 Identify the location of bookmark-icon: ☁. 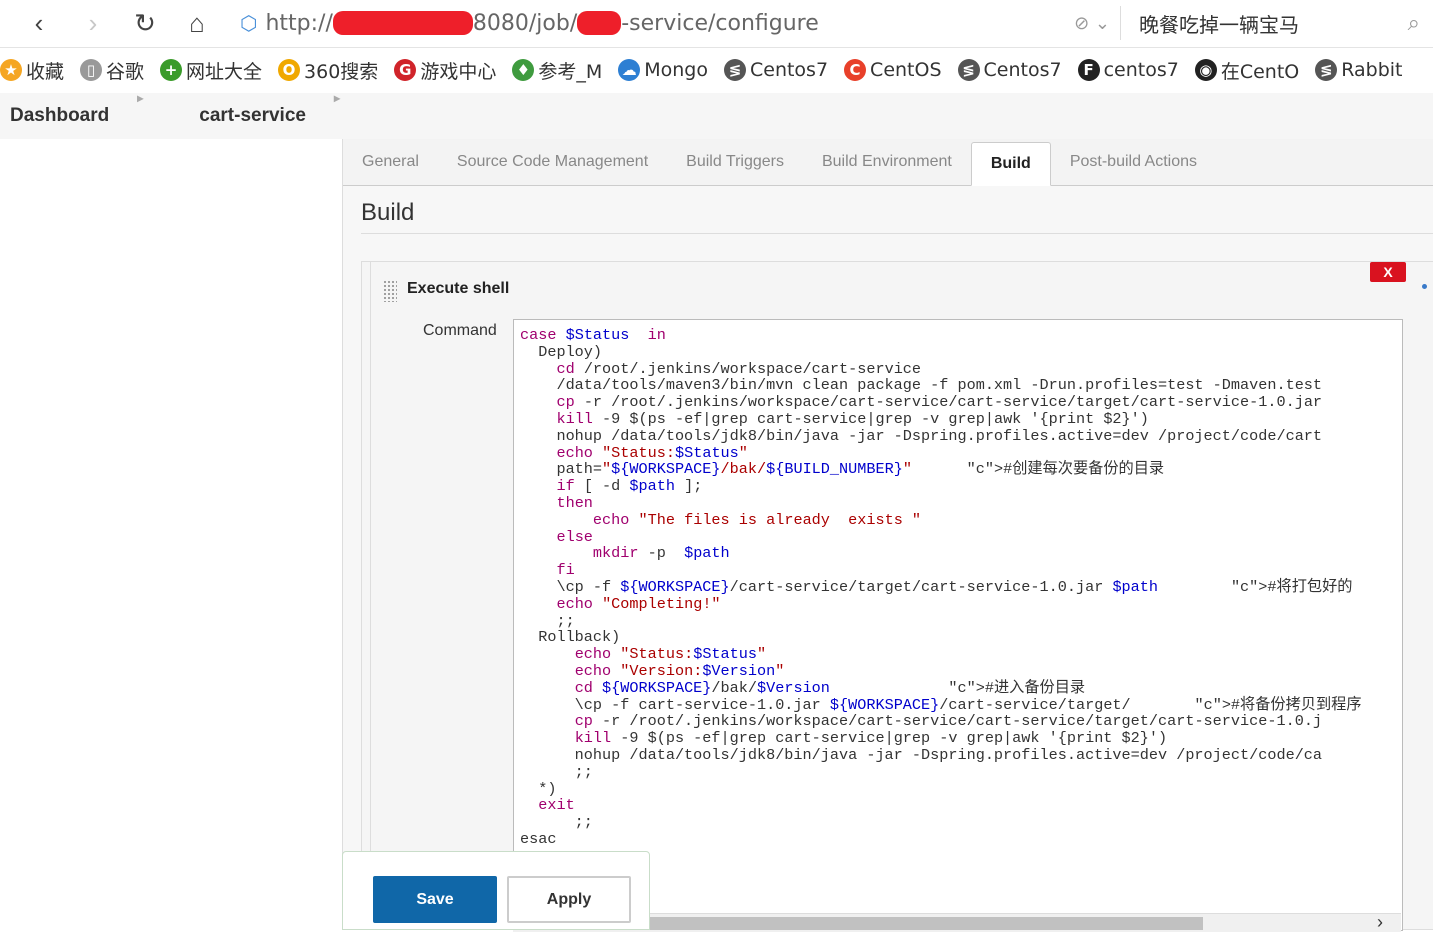
(629, 70).